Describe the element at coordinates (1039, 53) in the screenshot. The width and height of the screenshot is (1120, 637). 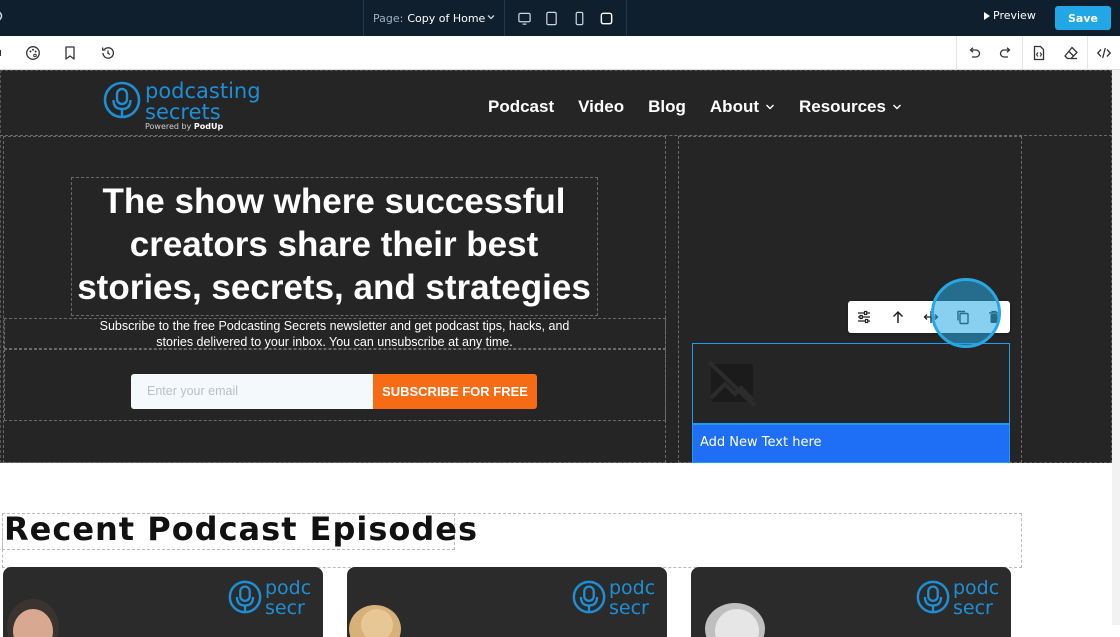
I see `code-file-icon` at that location.